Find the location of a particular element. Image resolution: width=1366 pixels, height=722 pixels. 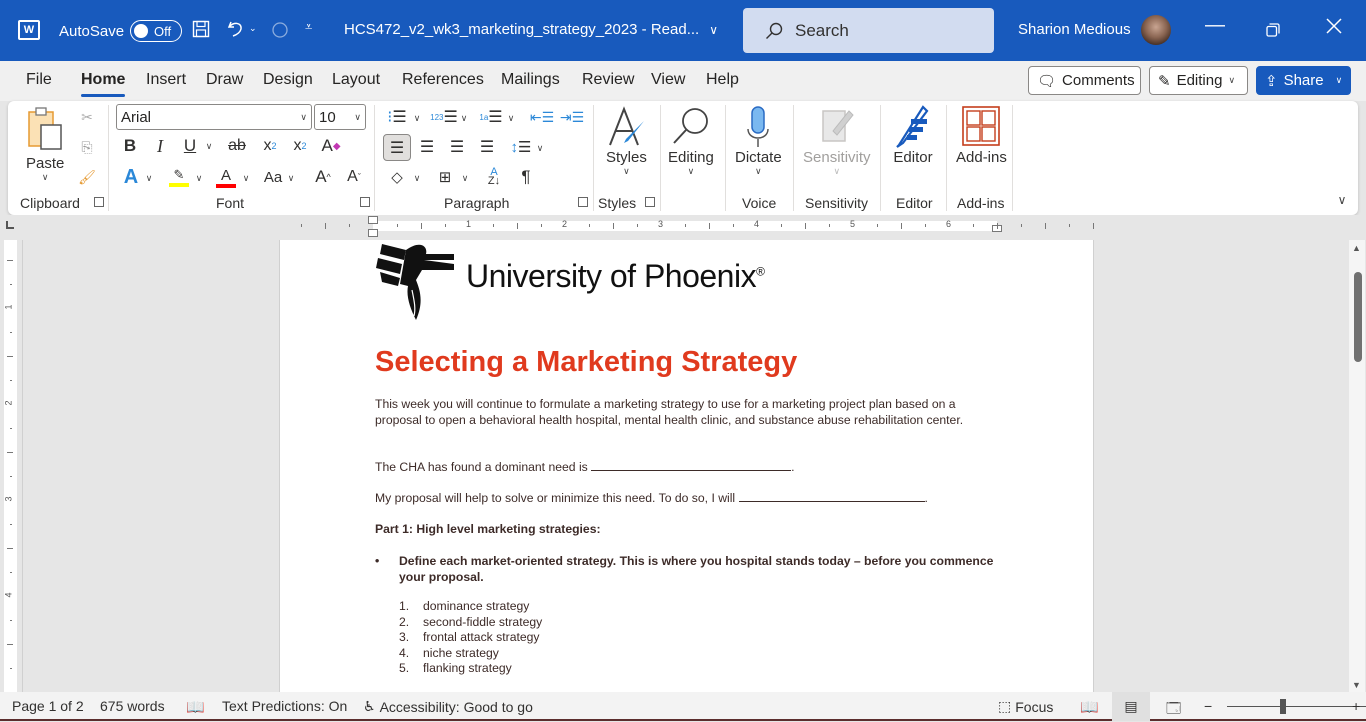

change-case-dropdown-icon: ∨ is located at coordinates (291, 178).